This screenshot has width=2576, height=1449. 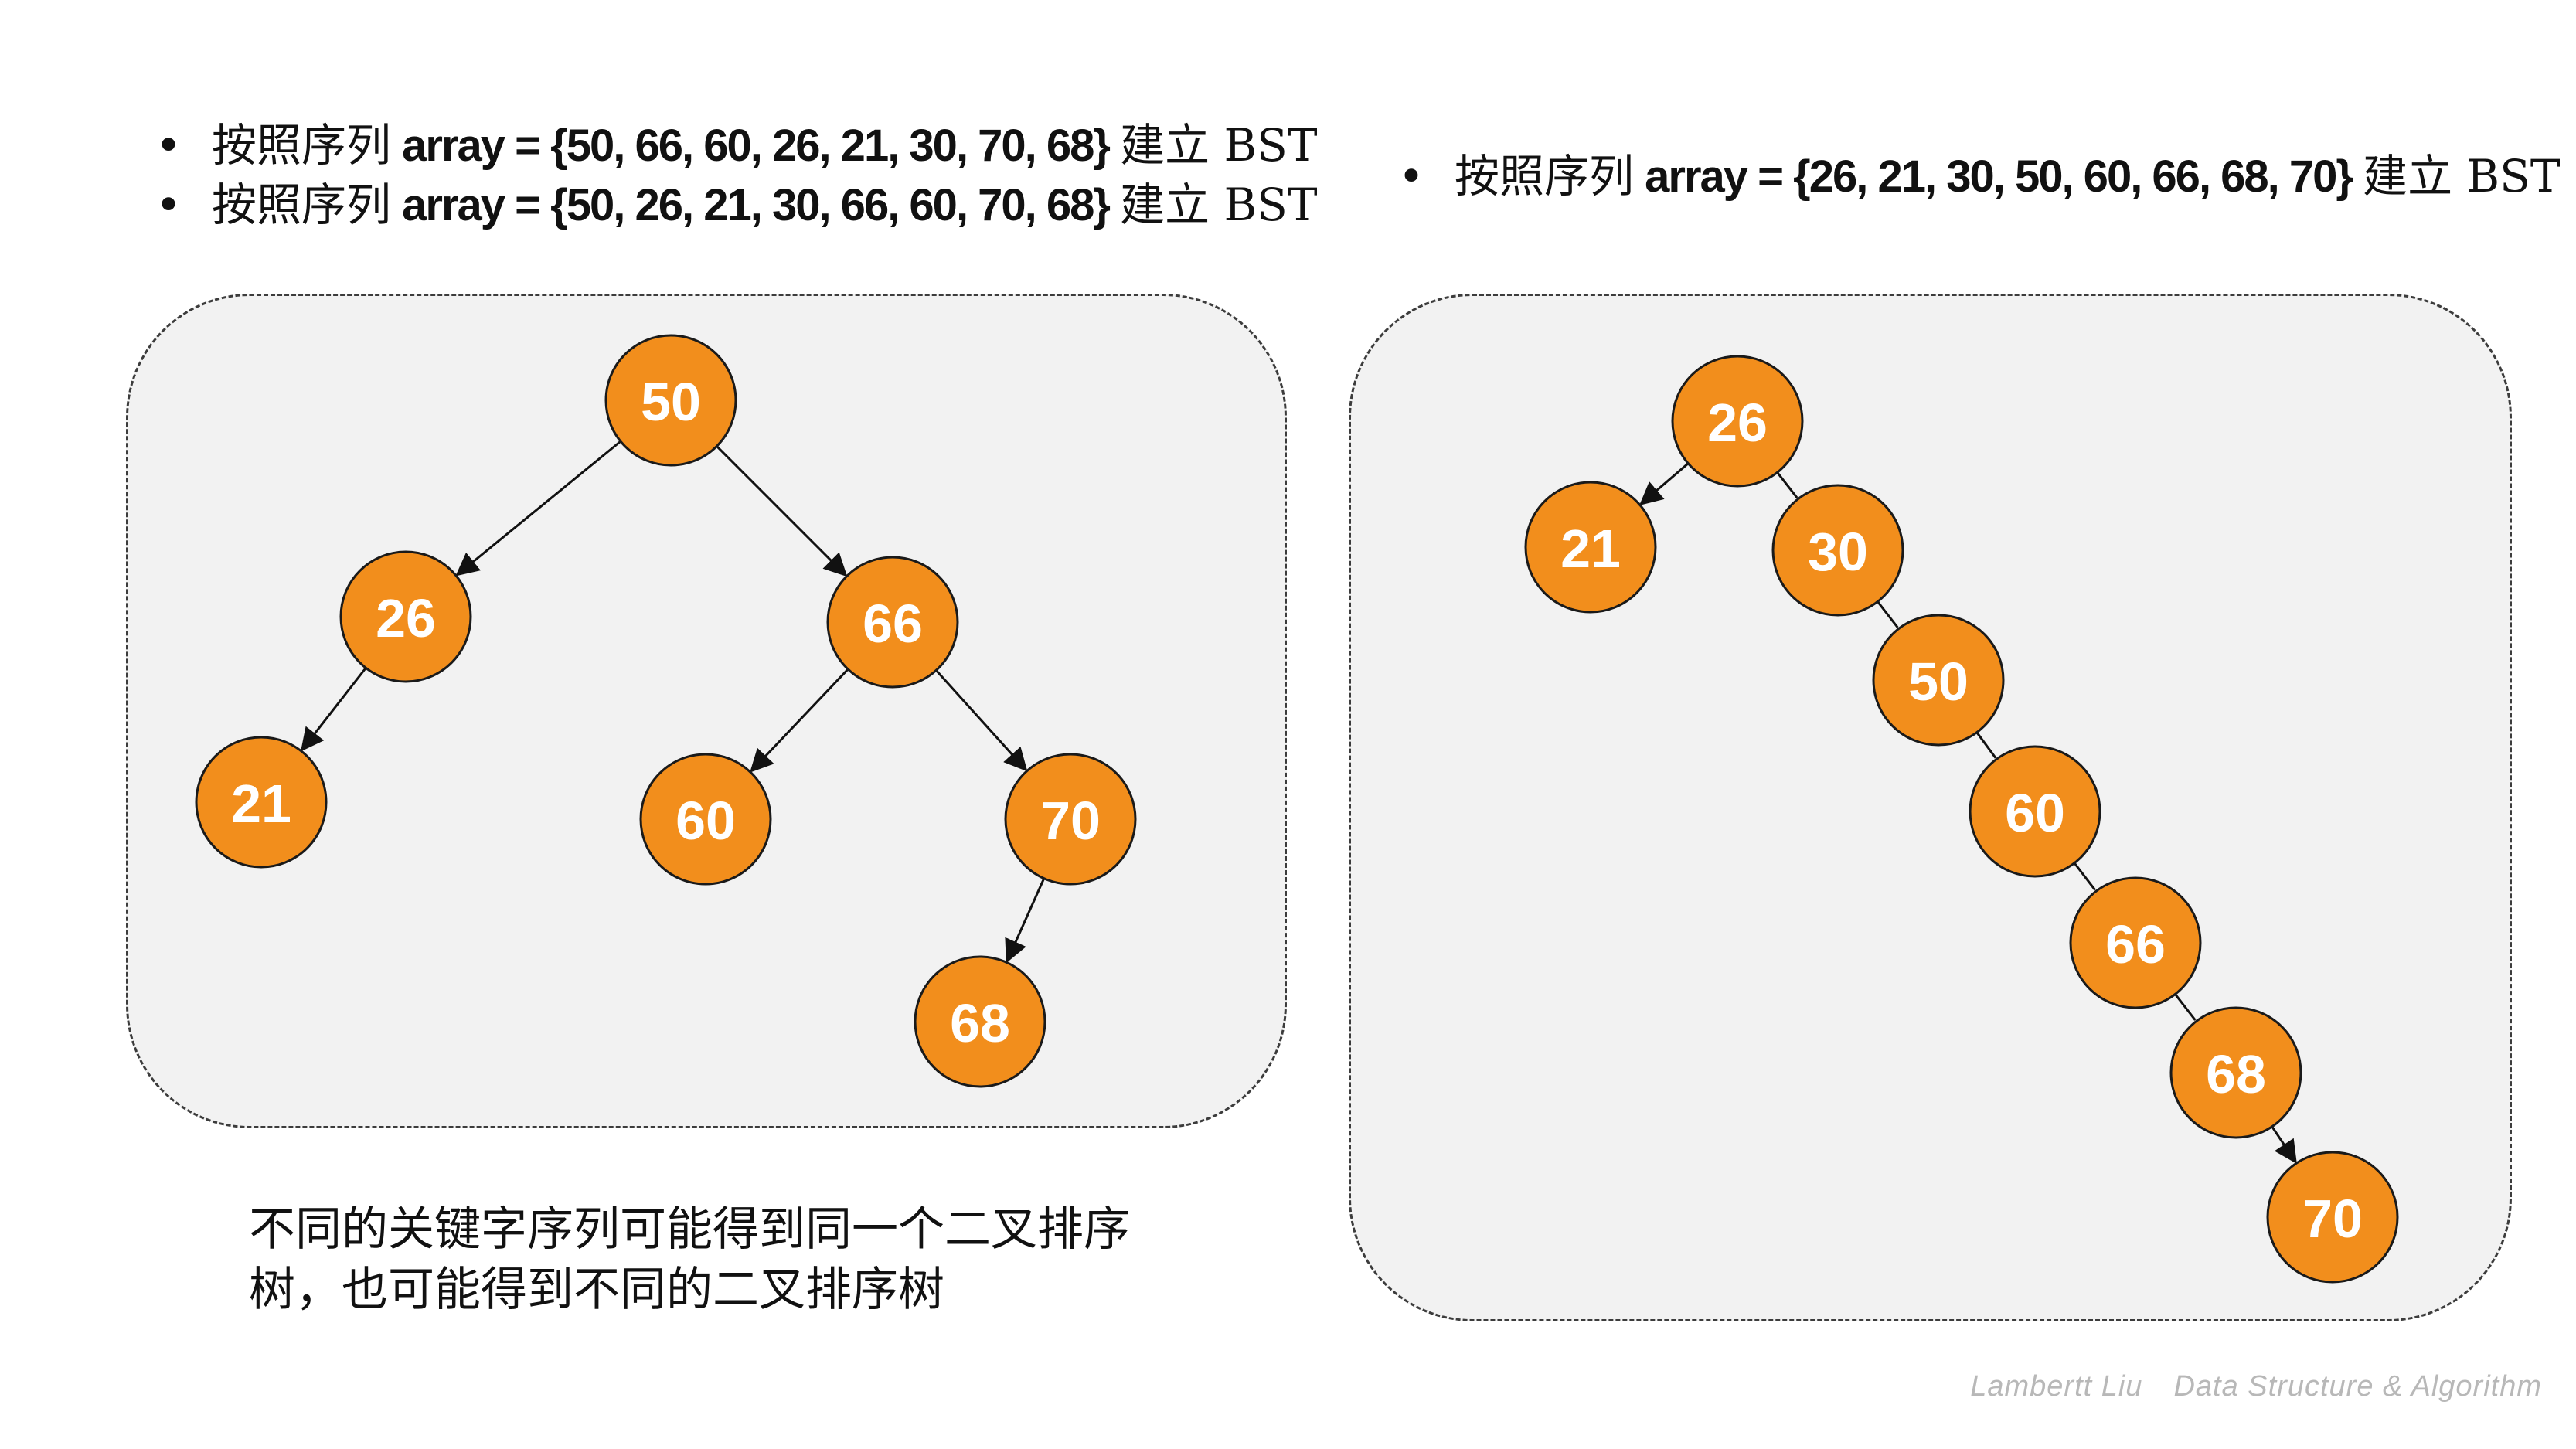 What do you see at coordinates (2357, 1386) in the screenshot?
I see `watermark-topic: Data Structure & Algorithm` at bounding box center [2357, 1386].